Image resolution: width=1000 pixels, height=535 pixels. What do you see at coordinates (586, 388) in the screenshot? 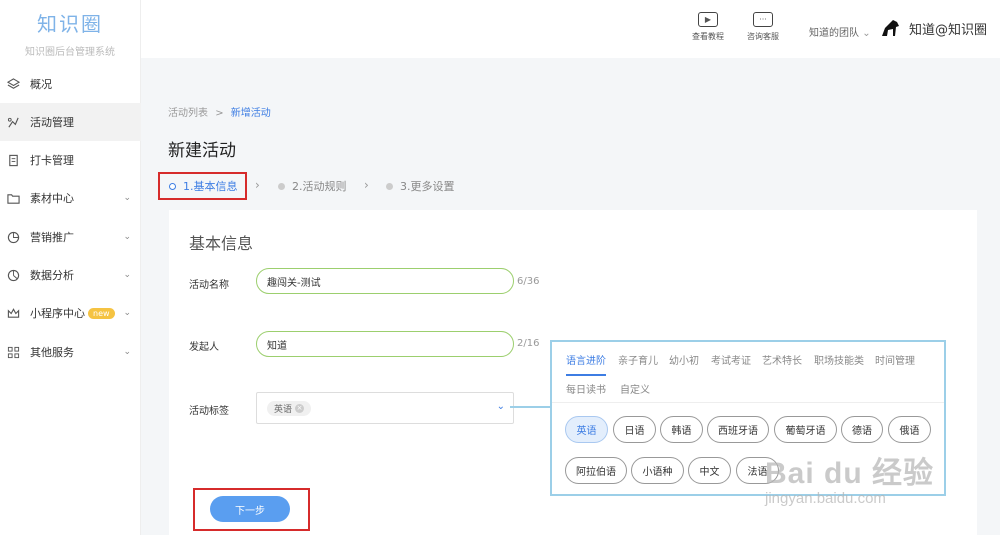
I see `tab-daily-reading: 每日读书` at bounding box center [586, 388].